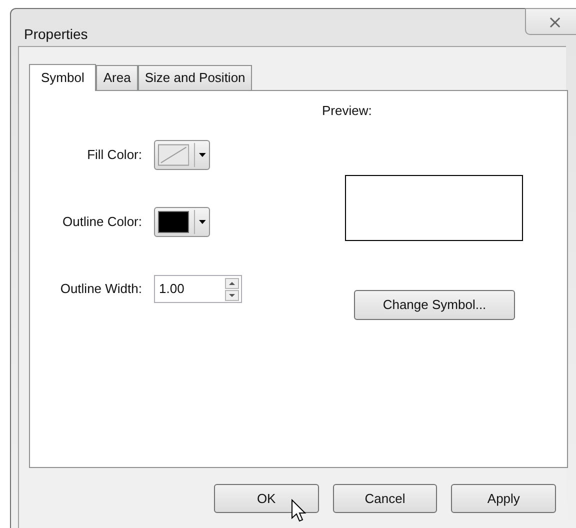  I want to click on tab: Symbol, so click(62, 77).